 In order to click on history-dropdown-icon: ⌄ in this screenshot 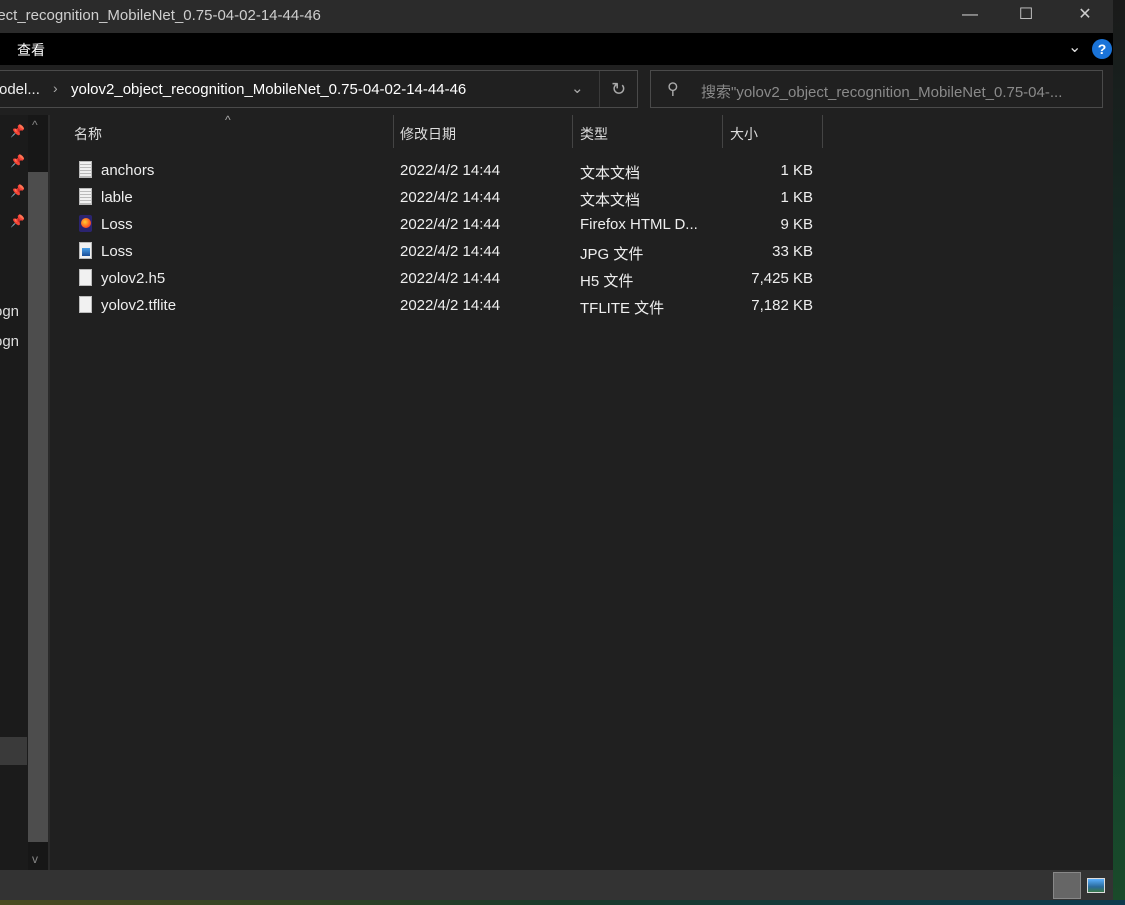, I will do `click(577, 88)`.